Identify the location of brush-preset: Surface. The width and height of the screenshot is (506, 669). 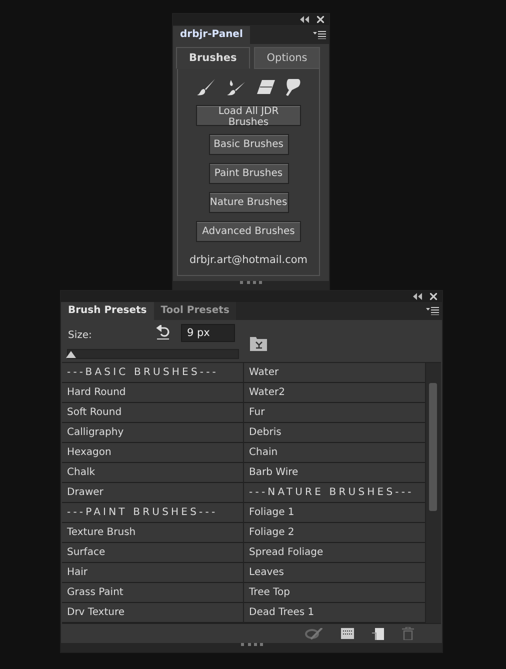
(86, 552).